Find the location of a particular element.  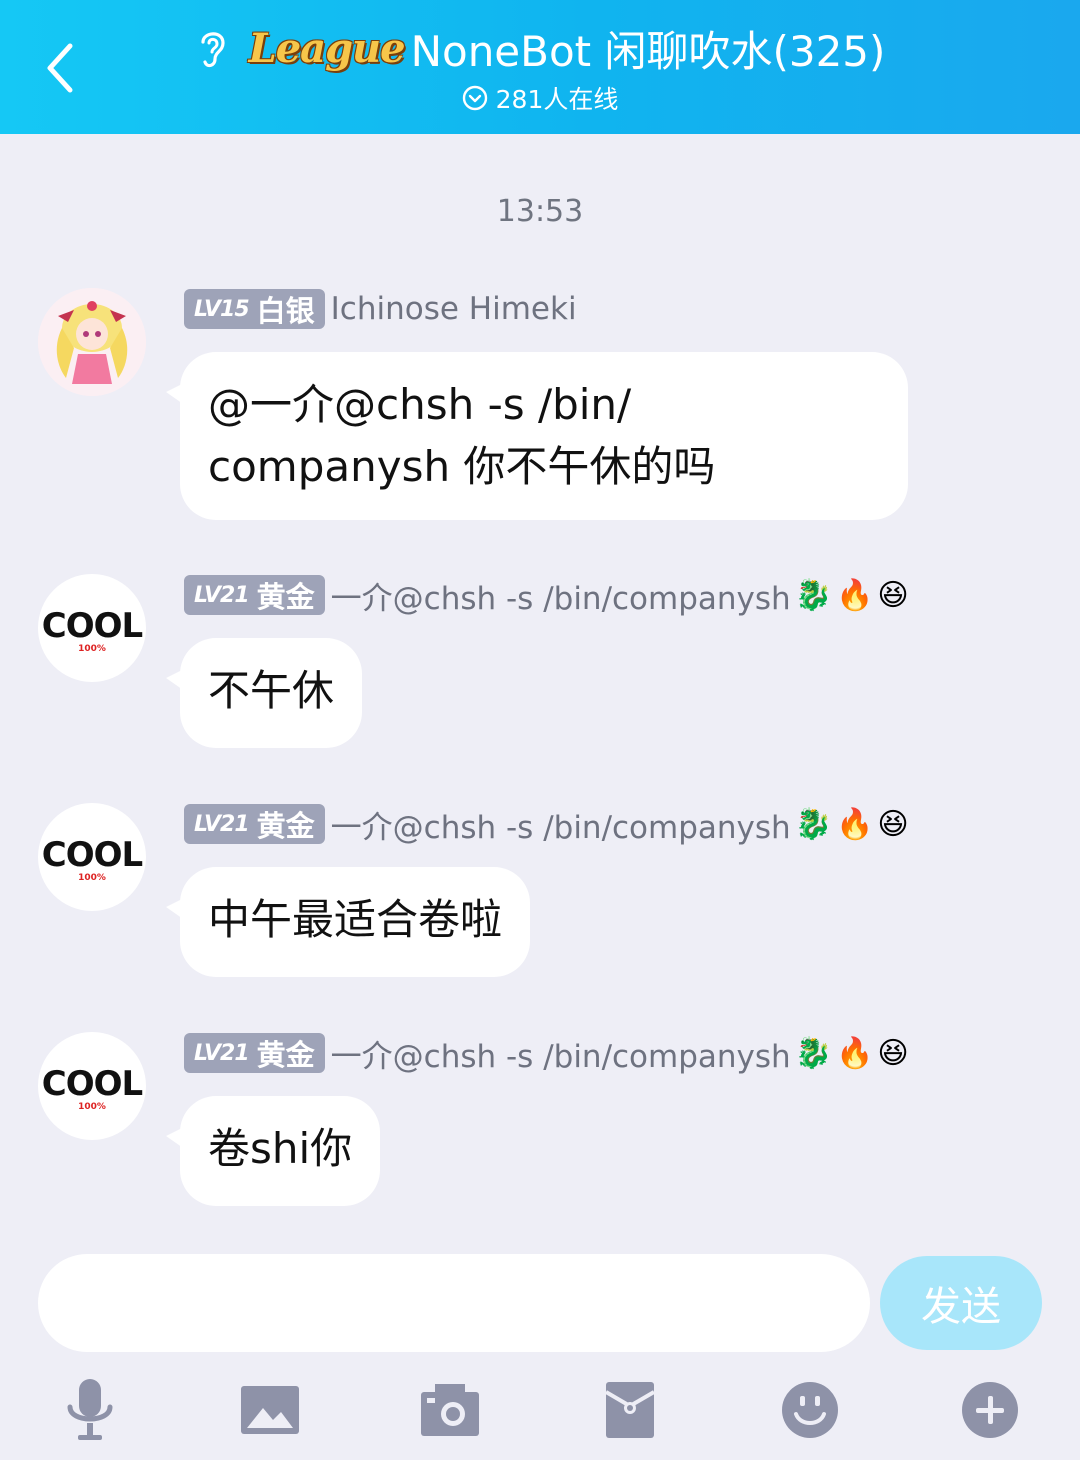

level-badge: LV15 白银 is located at coordinates (254, 309).